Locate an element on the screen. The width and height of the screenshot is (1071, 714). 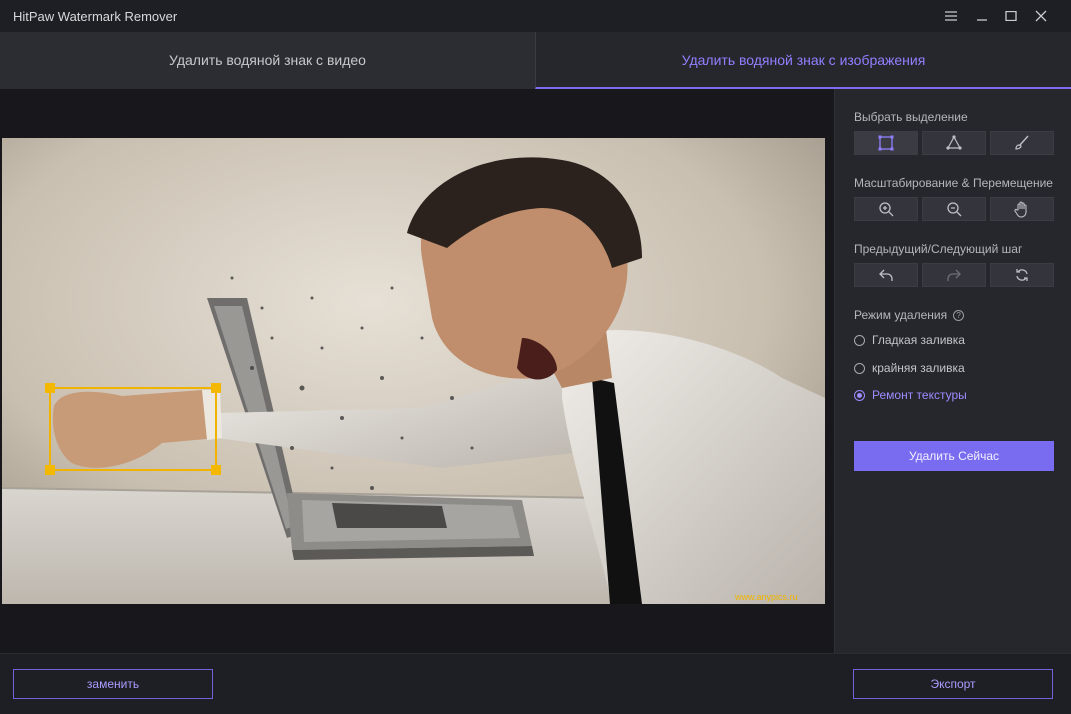
selection-box is located at coordinates (133, 429).